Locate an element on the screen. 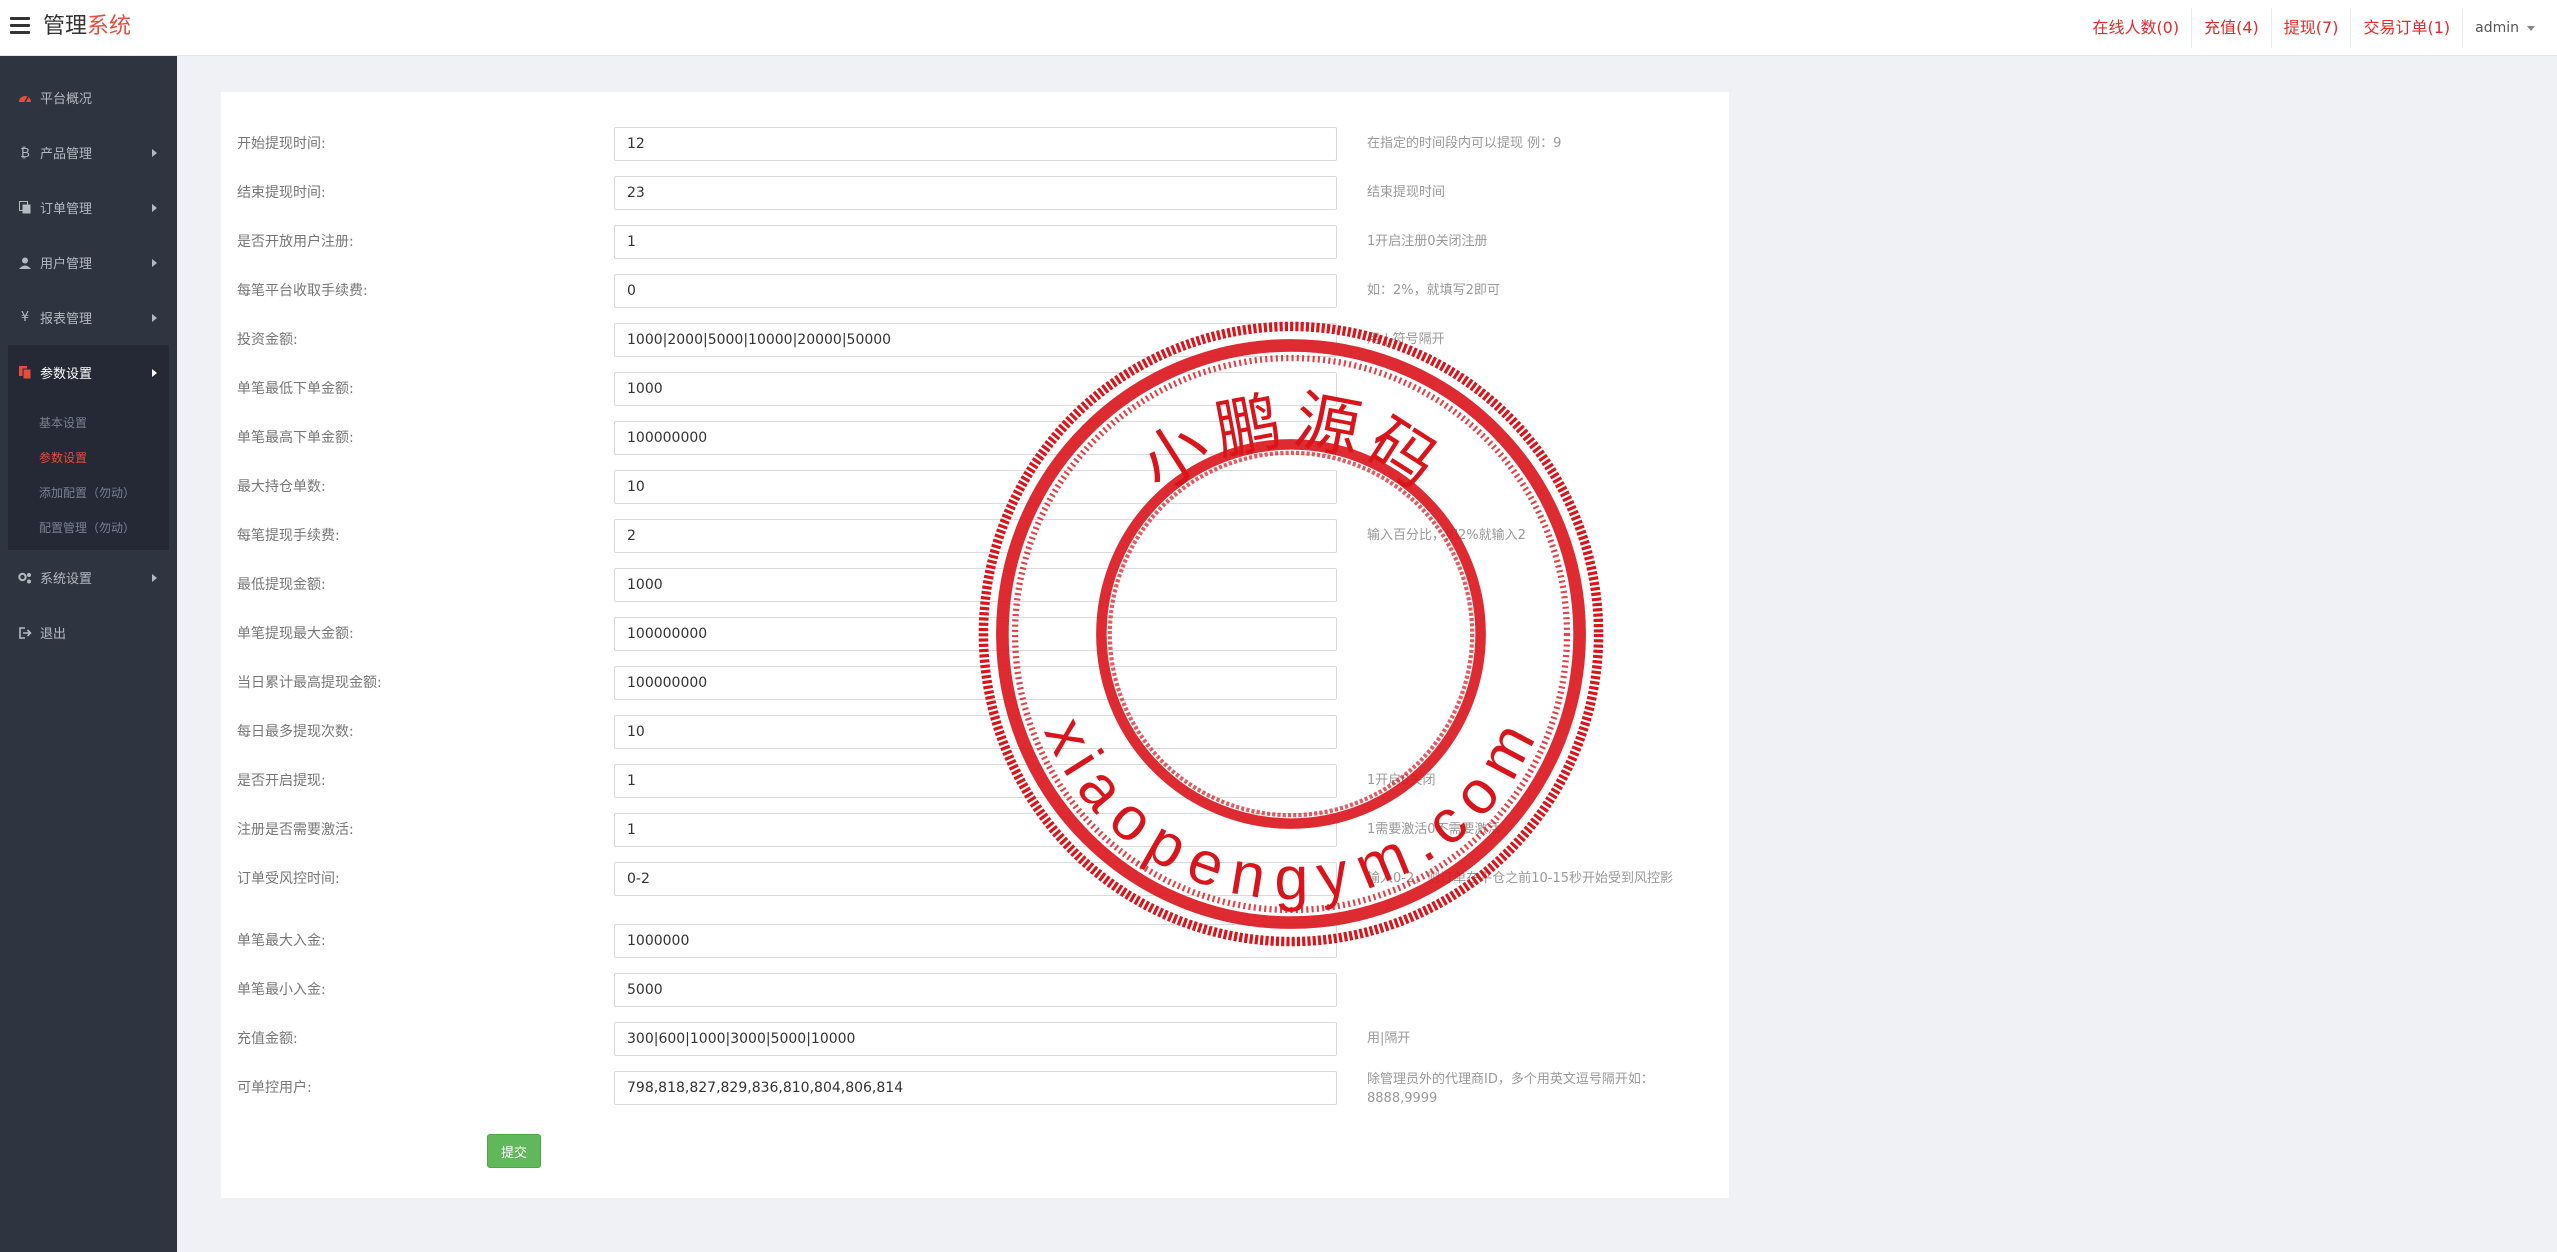  field-hint: 除管理员外的代理商ID，多个用英文逗号隔开如：8888,9999 is located at coordinates (1510, 1089).